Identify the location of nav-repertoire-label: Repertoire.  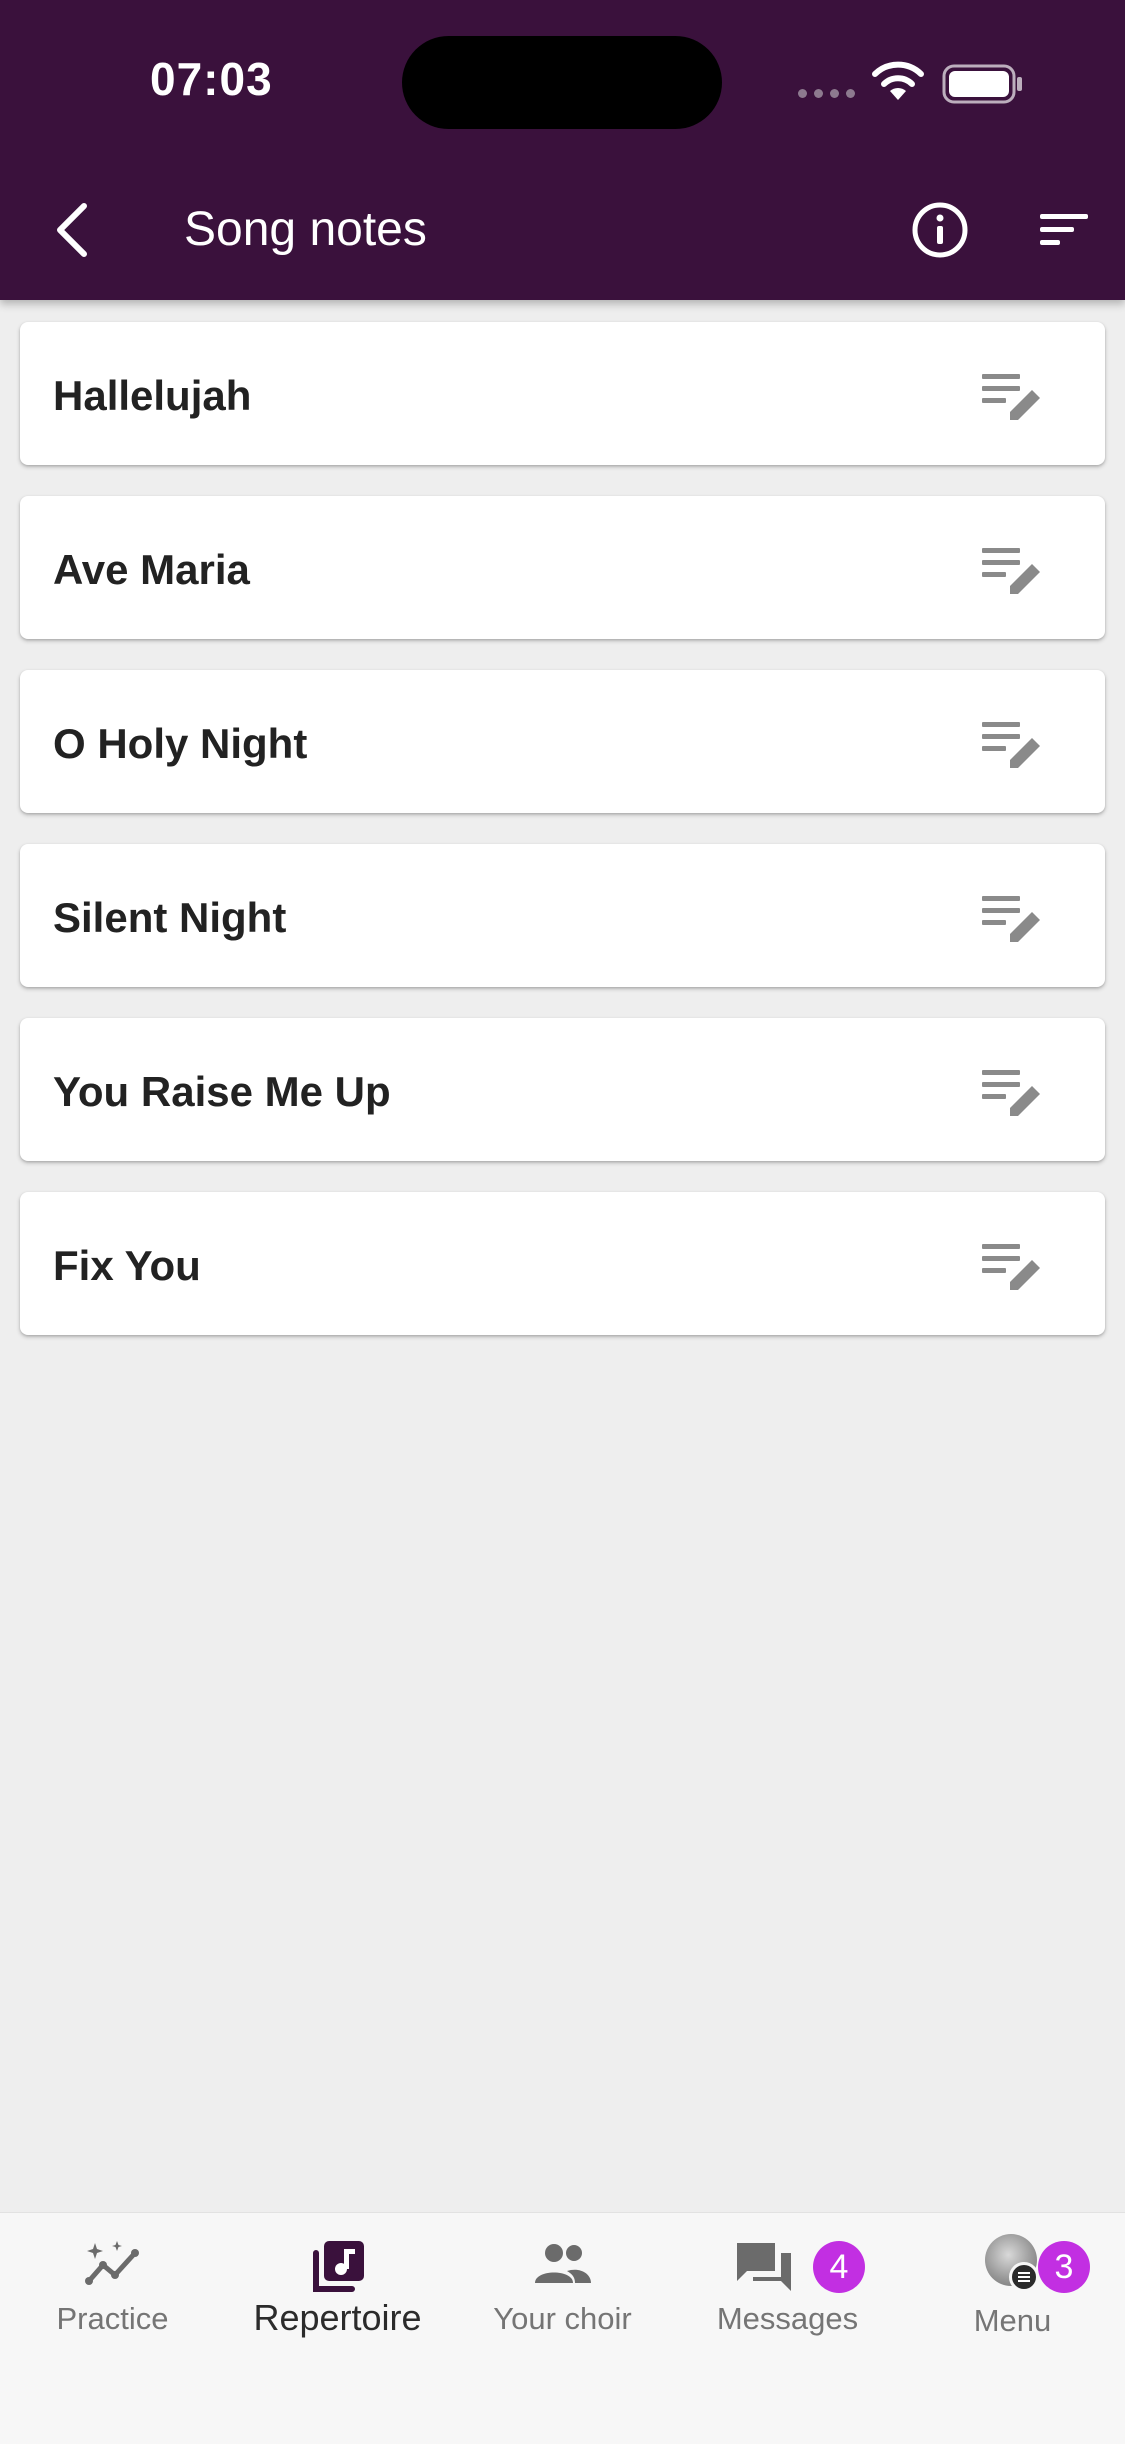
(337, 2317).